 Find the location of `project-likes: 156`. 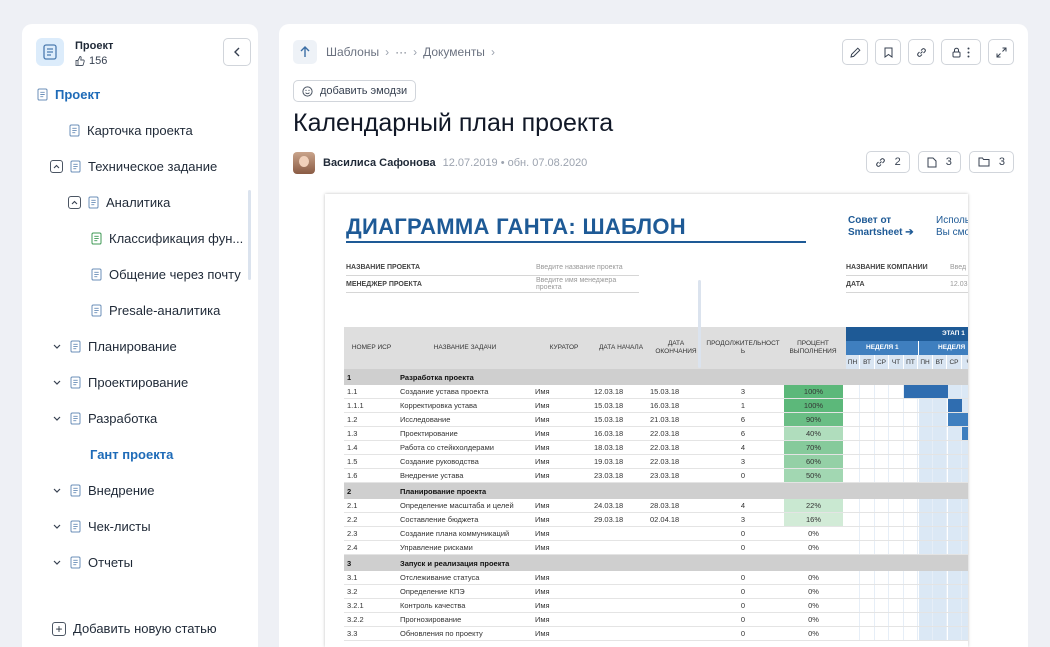

project-likes: 156 is located at coordinates (91, 61).